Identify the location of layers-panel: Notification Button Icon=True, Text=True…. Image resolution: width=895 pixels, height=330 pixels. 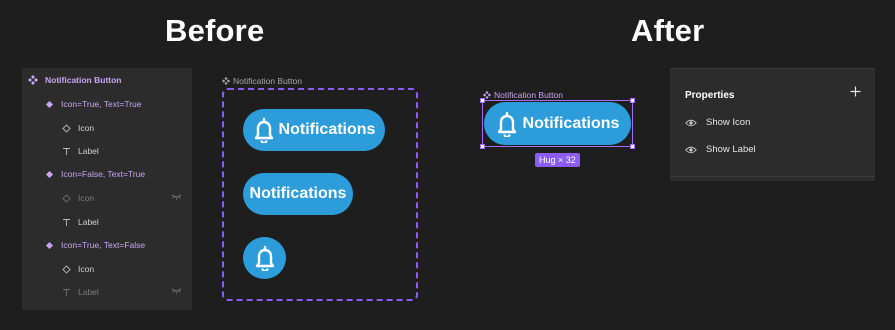
(107, 189).